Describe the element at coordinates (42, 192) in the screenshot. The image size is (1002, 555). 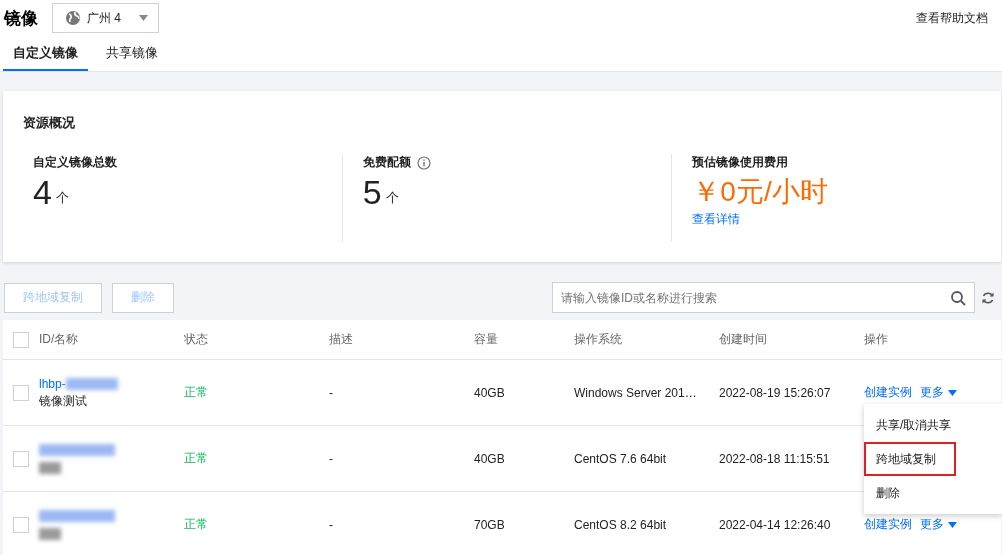
I see `stat-value: 4` at that location.